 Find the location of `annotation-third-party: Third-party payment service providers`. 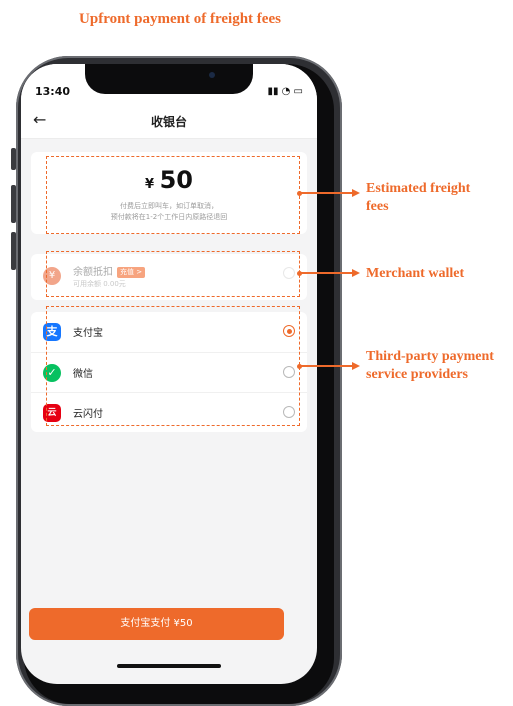

annotation-third-party: Third-party payment service providers is located at coordinates (430, 365).